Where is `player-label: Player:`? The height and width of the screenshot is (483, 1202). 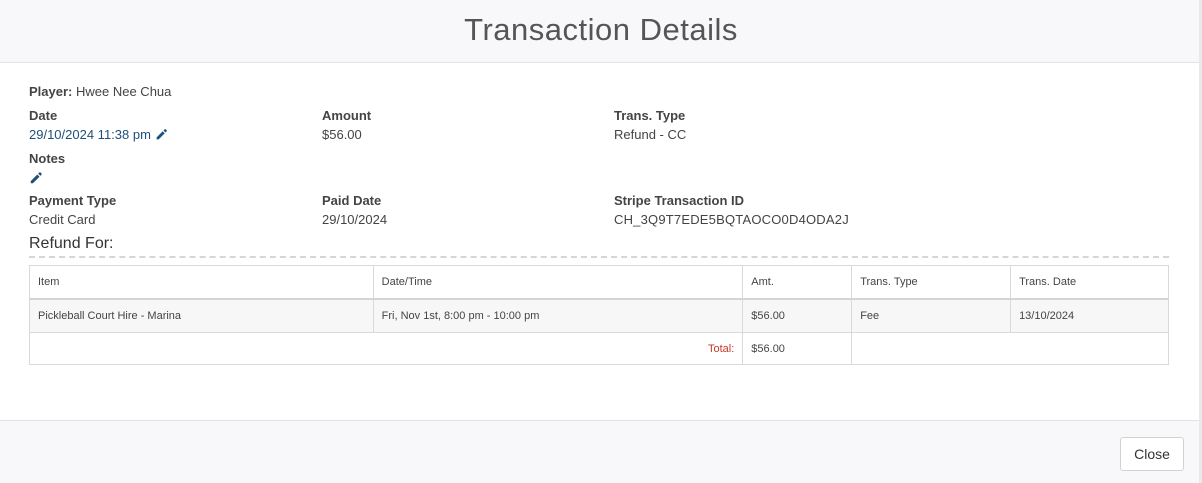 player-label: Player: is located at coordinates (51, 91).